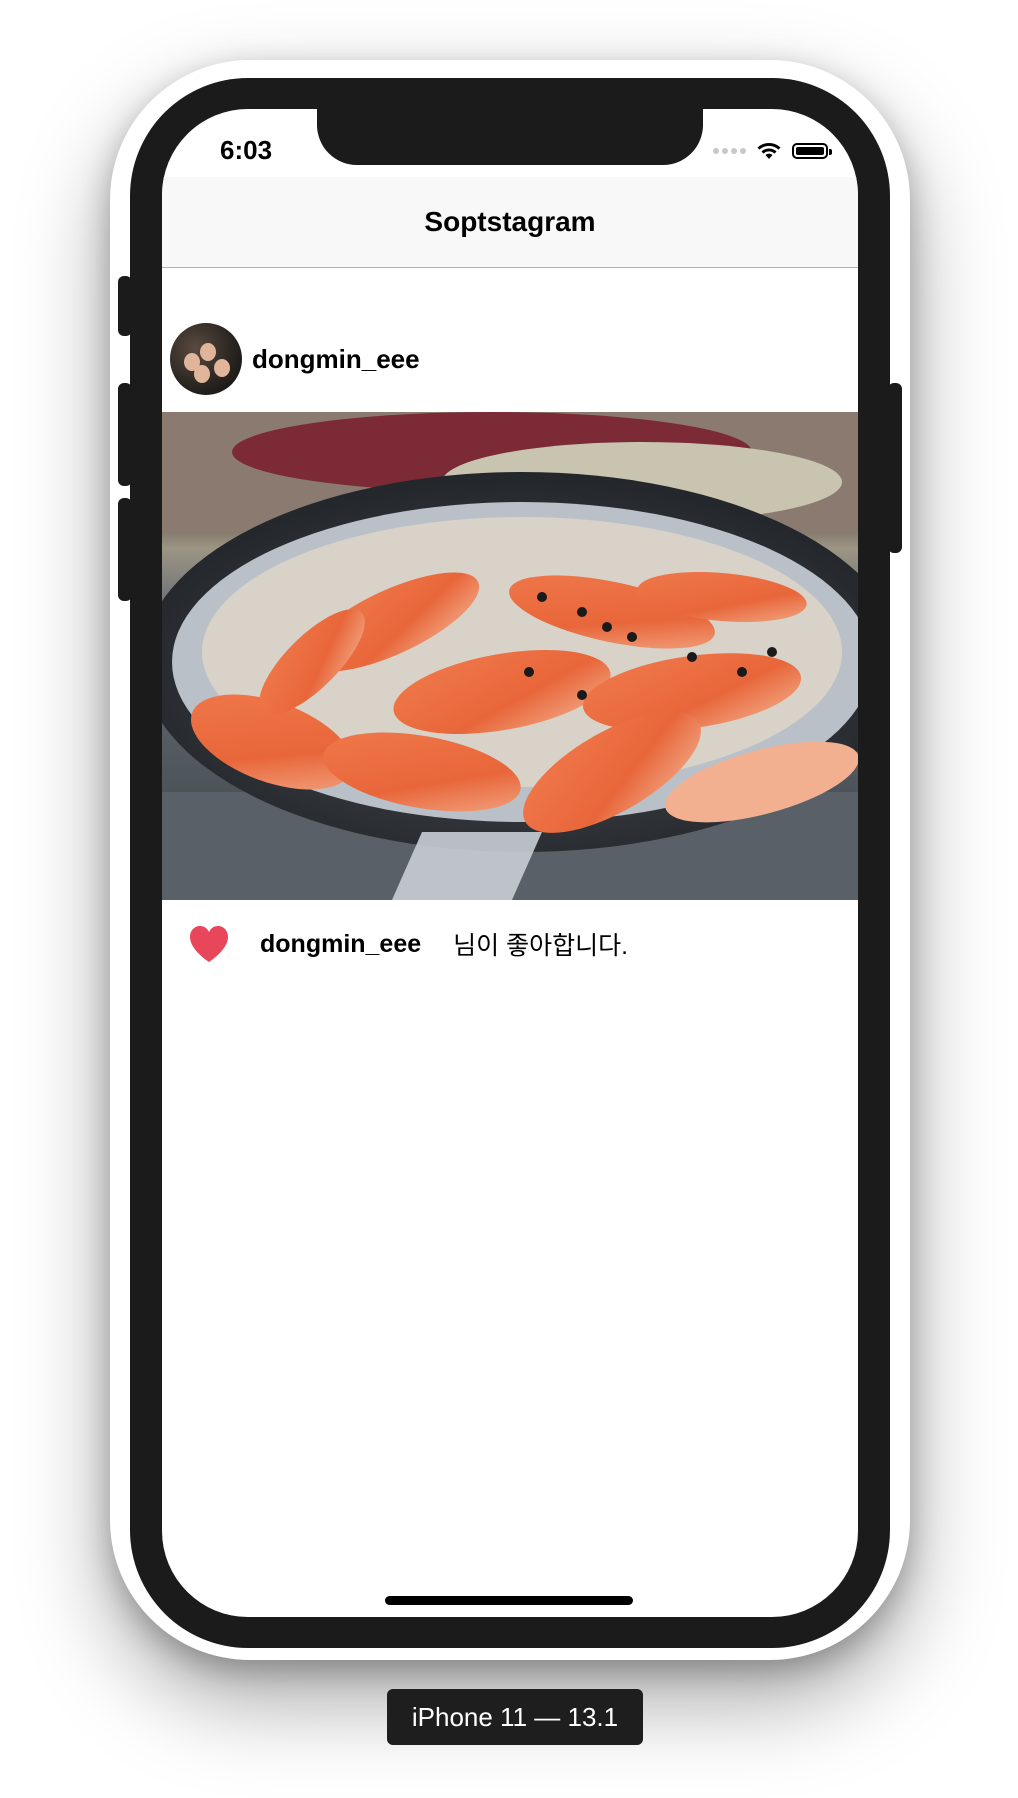  I want to click on post-username: dongmin_eee, so click(336, 359).